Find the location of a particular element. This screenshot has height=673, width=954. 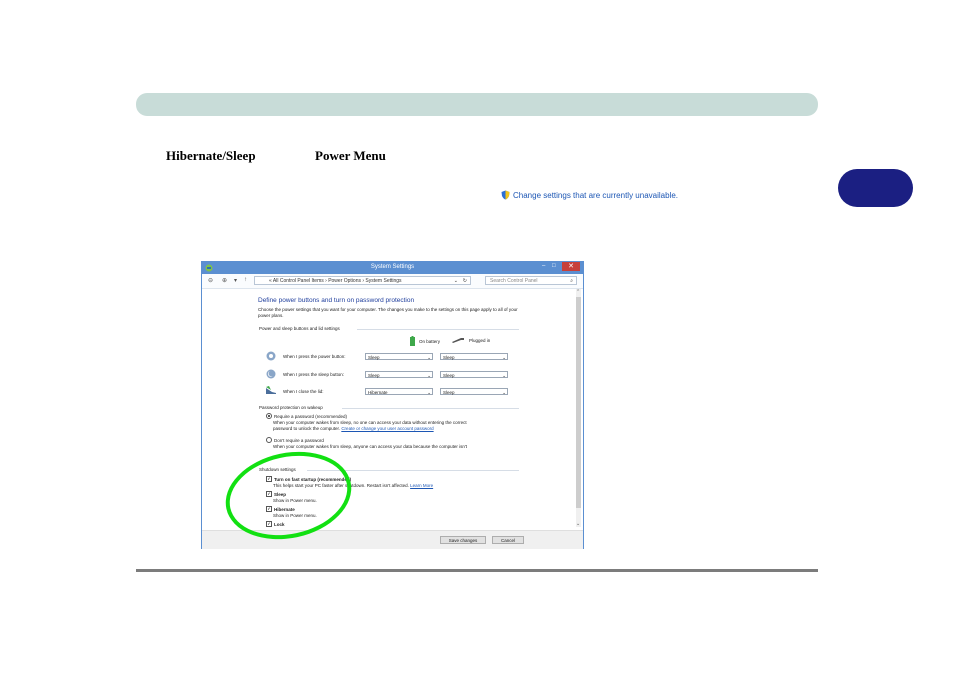

sleep-button-battery-select: Sleep ⌄ is located at coordinates (399, 374).